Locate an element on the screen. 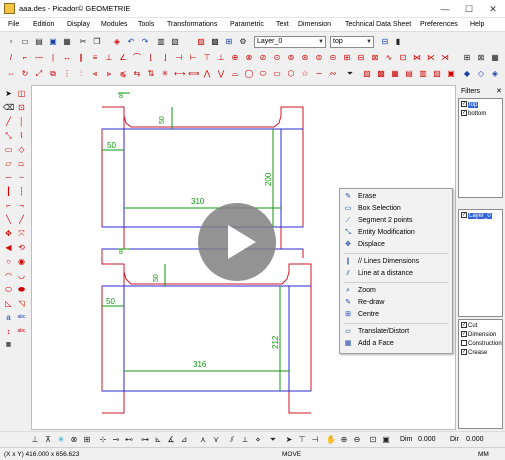 The height and width of the screenshot is (460, 505). spline-tool-icon: ∽ is located at coordinates (319, 74).